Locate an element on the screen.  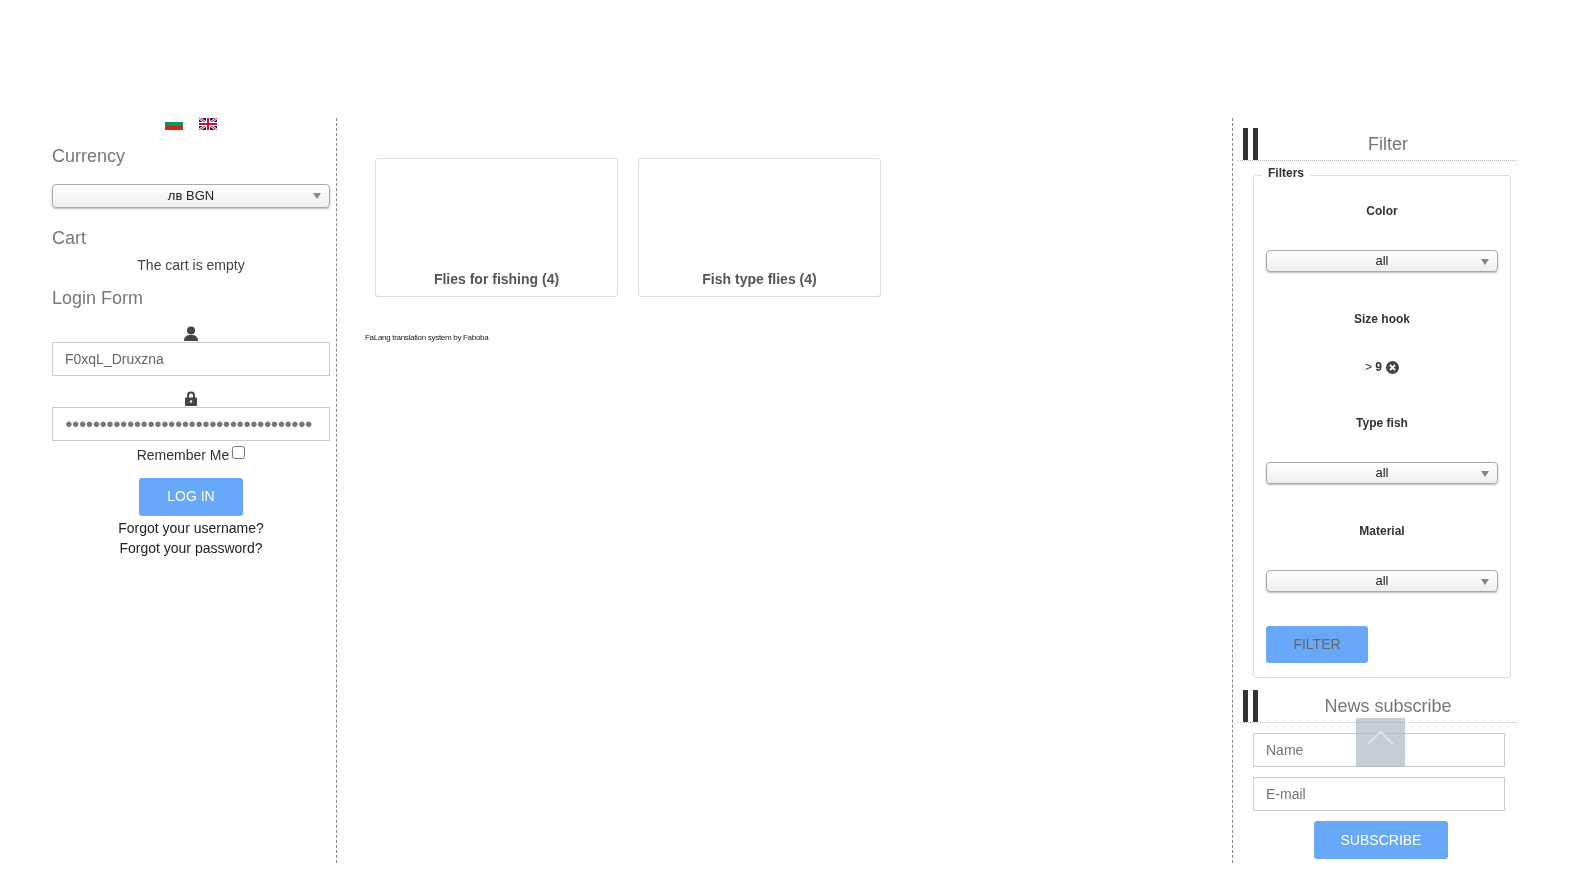
username-field: F0xqL_Druxzna is located at coordinates (191, 358).